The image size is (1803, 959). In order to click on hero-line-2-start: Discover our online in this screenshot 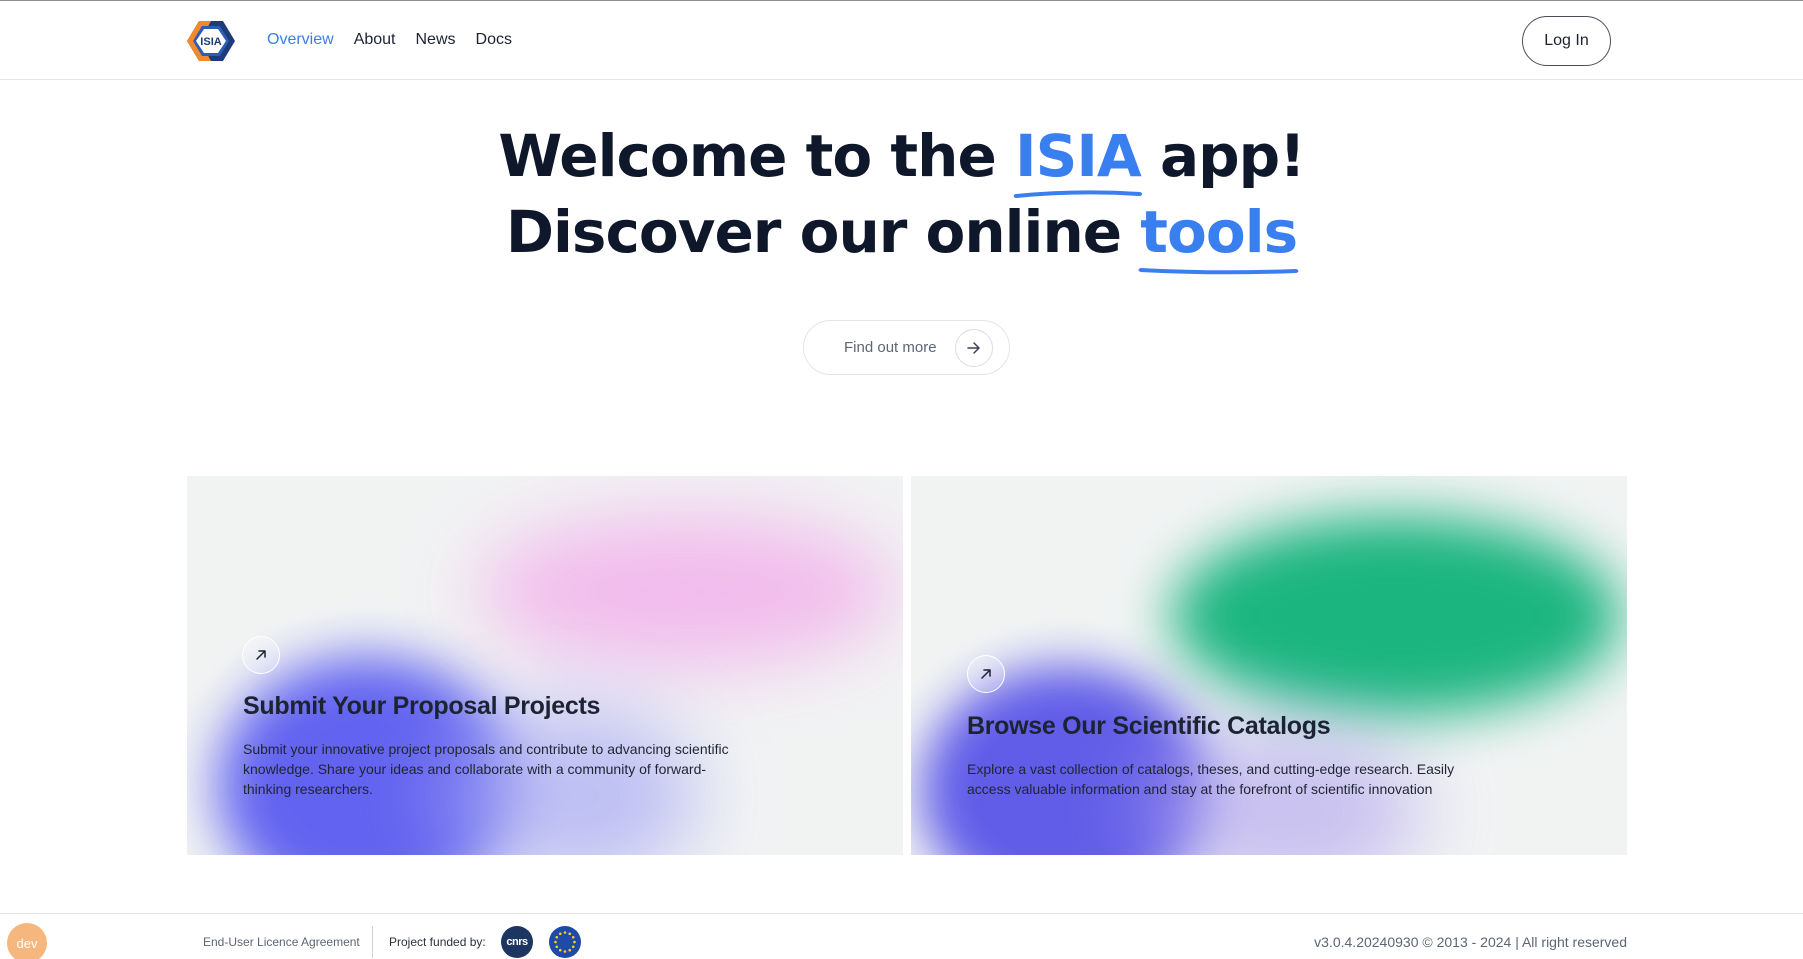, I will do `click(813, 232)`.